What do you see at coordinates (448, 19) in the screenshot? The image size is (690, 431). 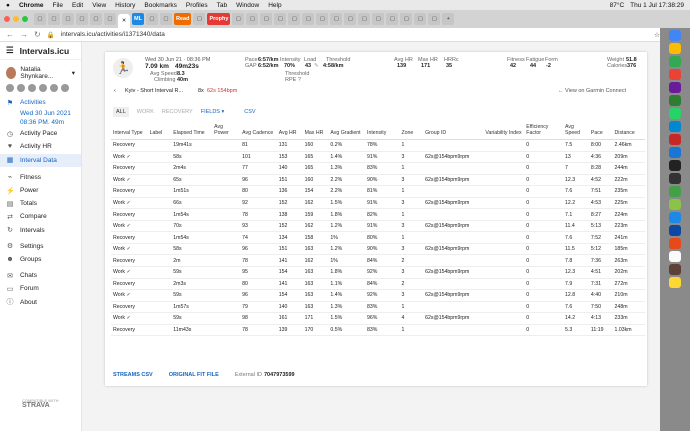 I see `new-tab-button: +` at bounding box center [448, 19].